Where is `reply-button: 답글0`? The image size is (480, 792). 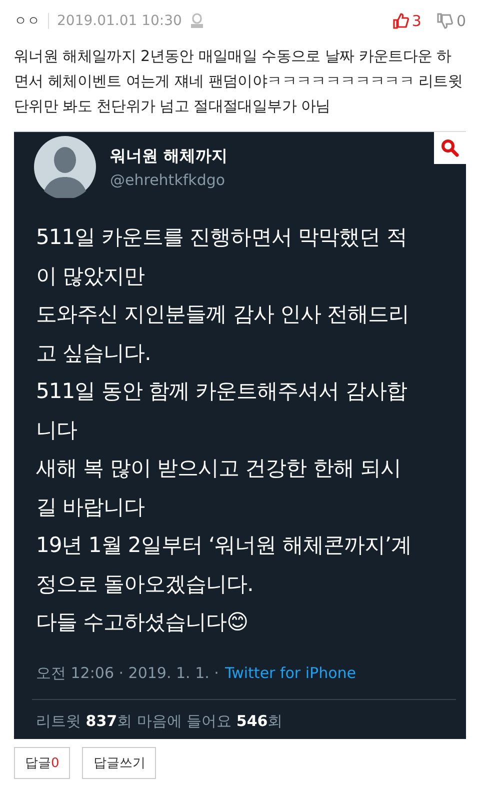 reply-button: 답글0 is located at coordinates (42, 763).